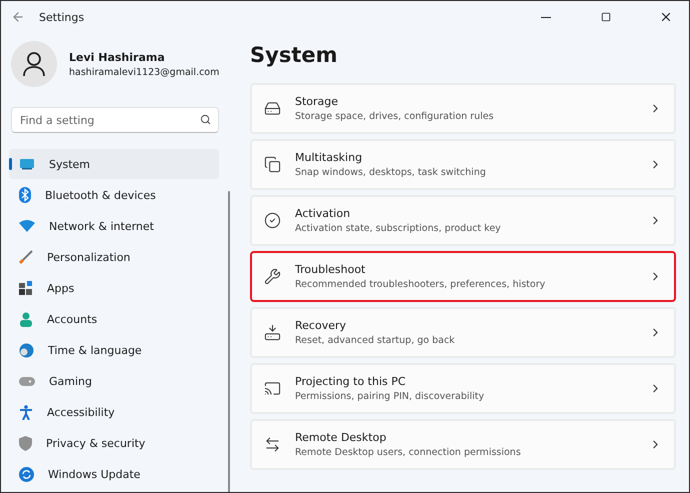 Image resolution: width=690 pixels, height=493 pixels. I want to click on drive-icon, so click(272, 108).